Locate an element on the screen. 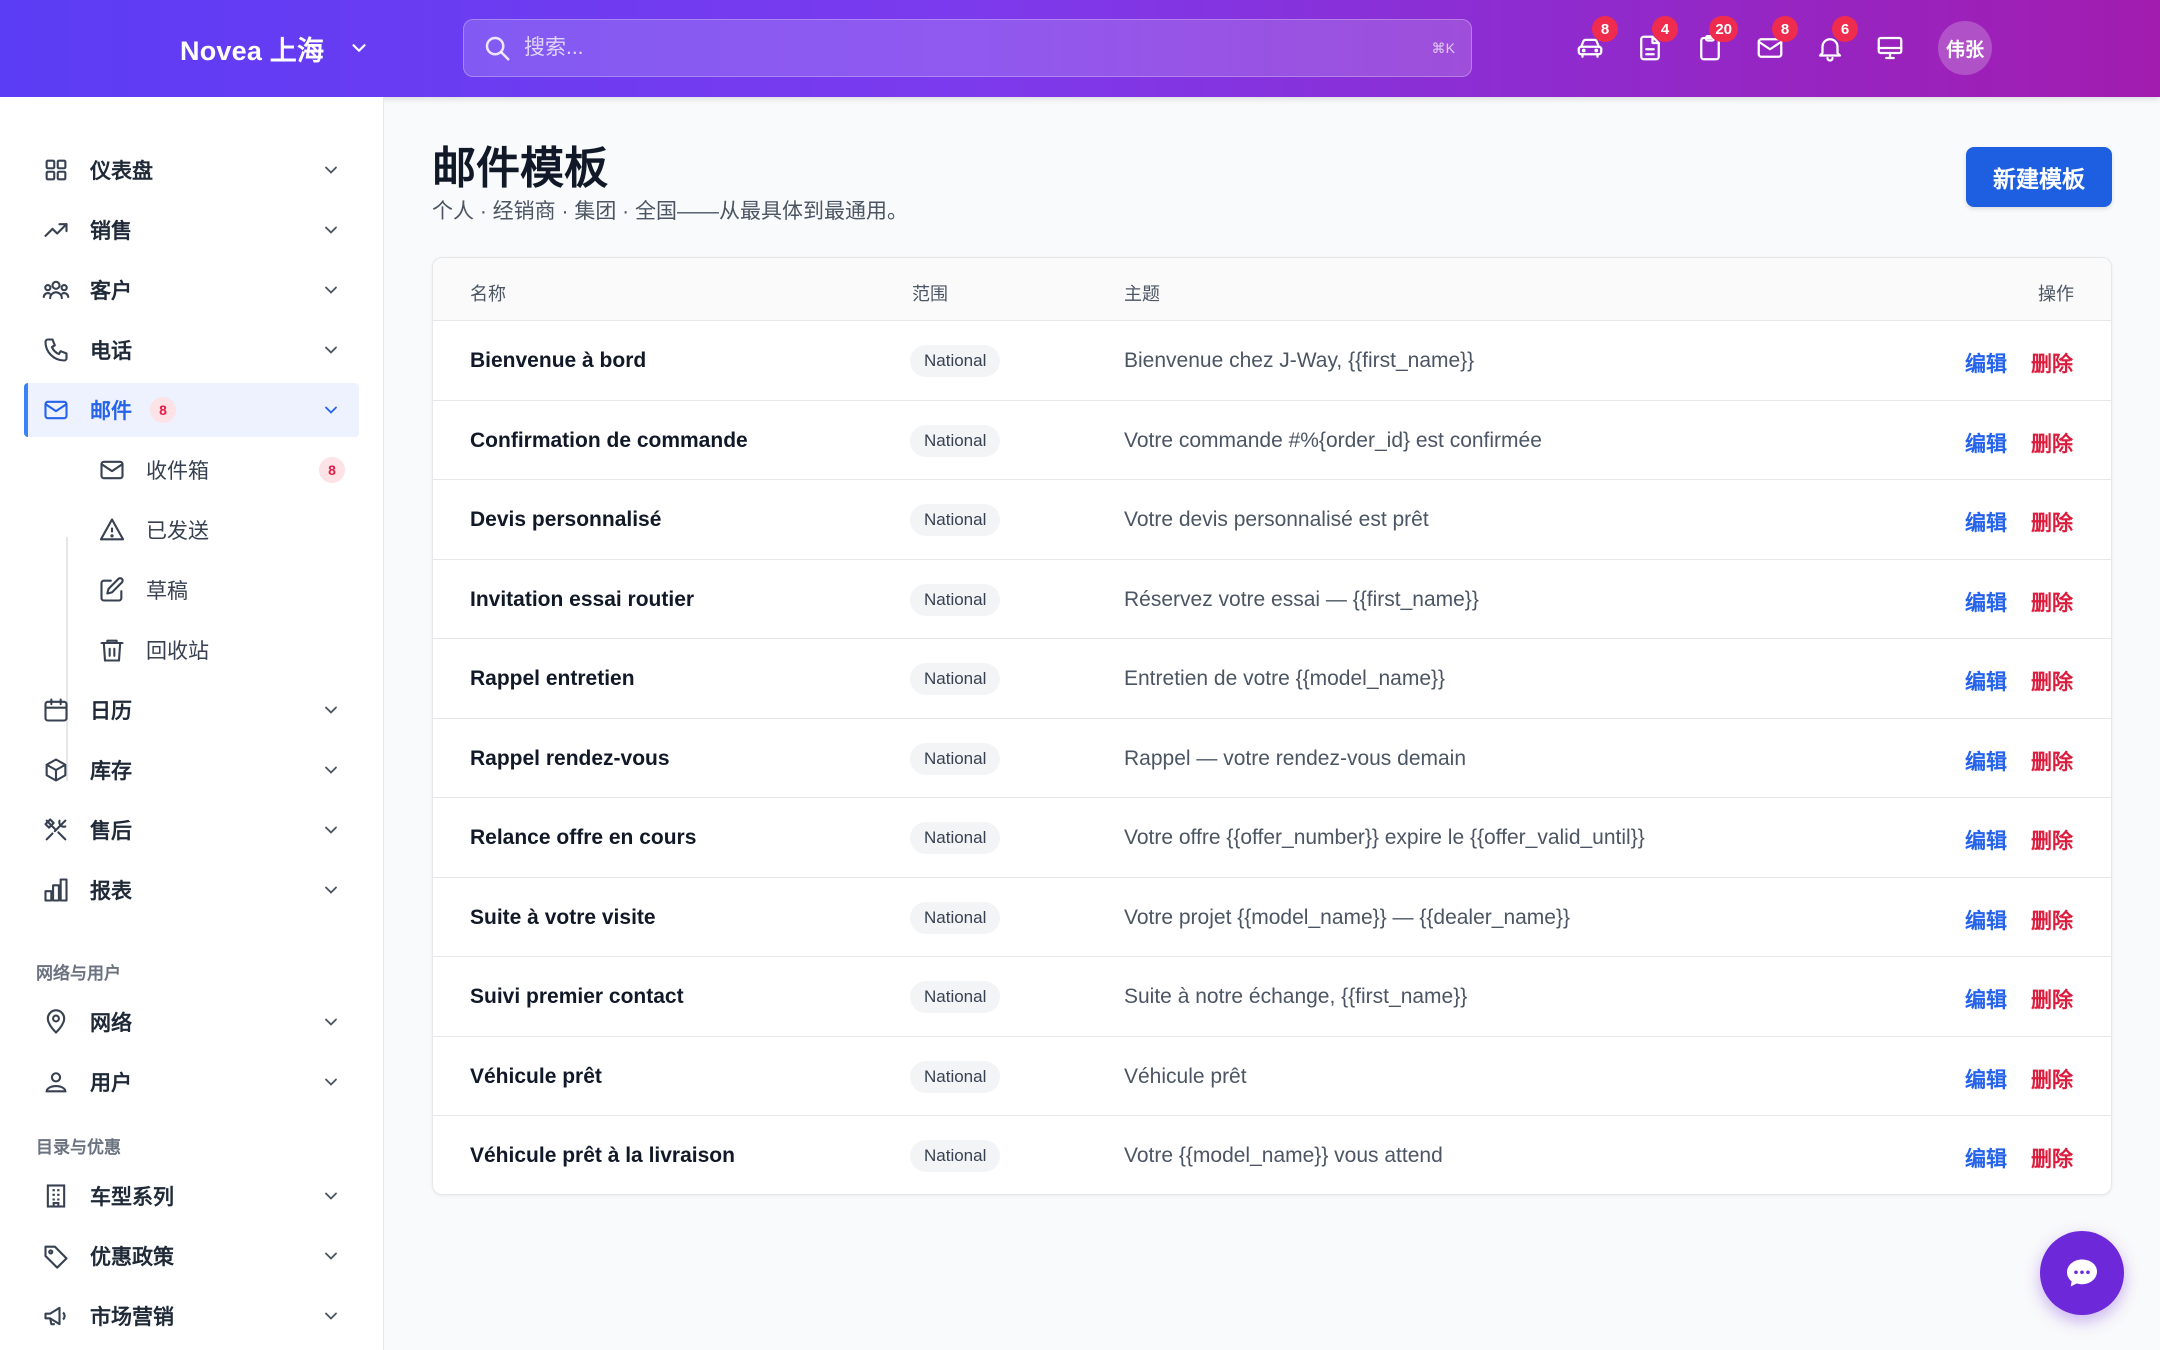 The width and height of the screenshot is (2160, 1350). bar-chart-icon is located at coordinates (56, 890).